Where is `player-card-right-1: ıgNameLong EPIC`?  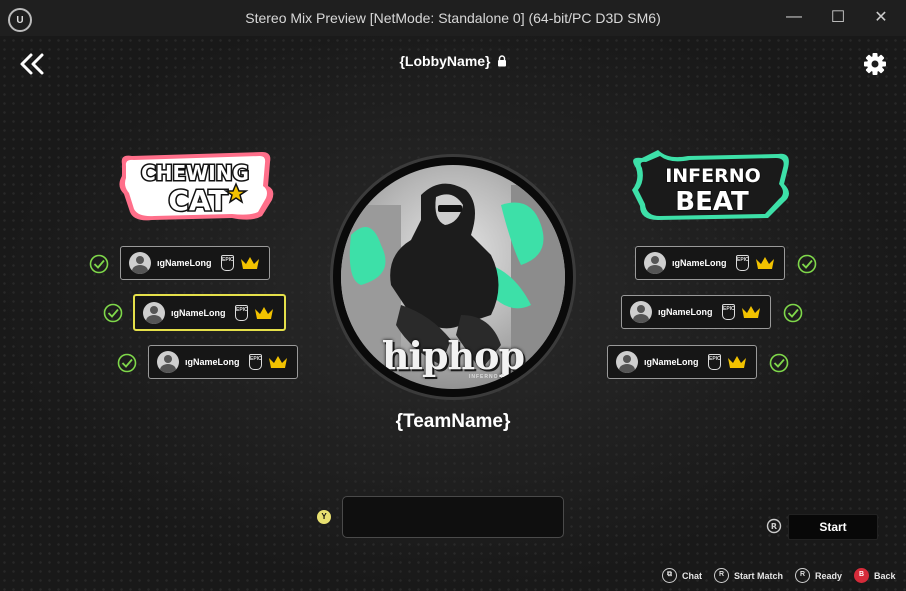 player-card-right-1: ıgNameLong EPIC is located at coordinates (710, 263).